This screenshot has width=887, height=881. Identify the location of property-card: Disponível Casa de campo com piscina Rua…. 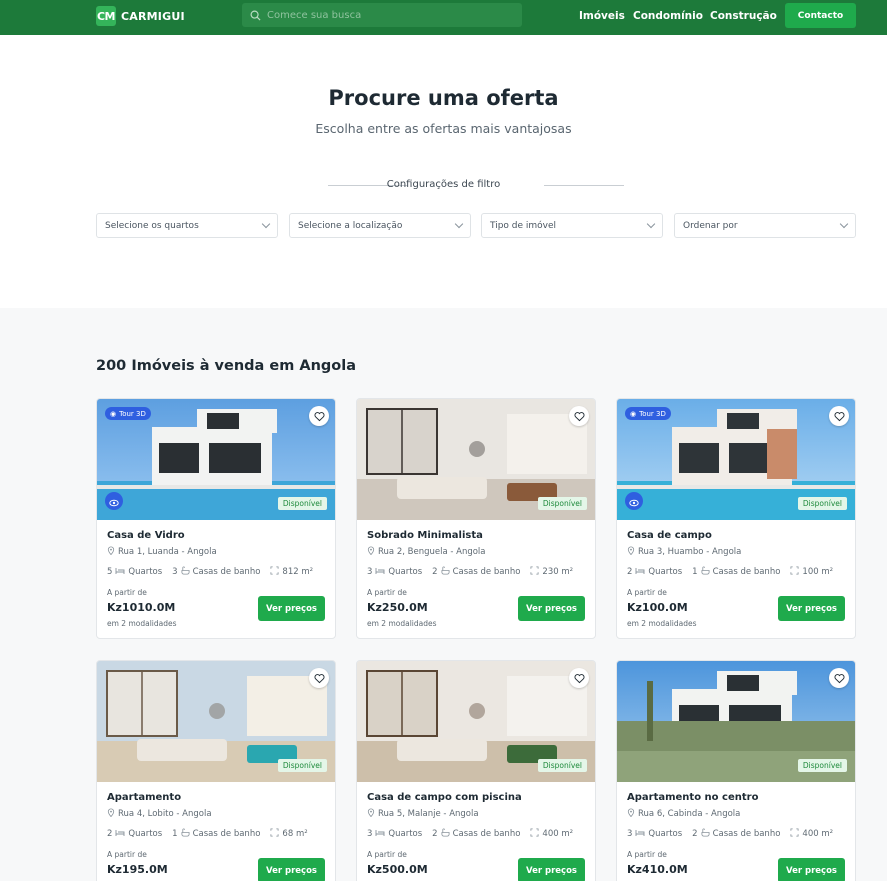
(476, 770).